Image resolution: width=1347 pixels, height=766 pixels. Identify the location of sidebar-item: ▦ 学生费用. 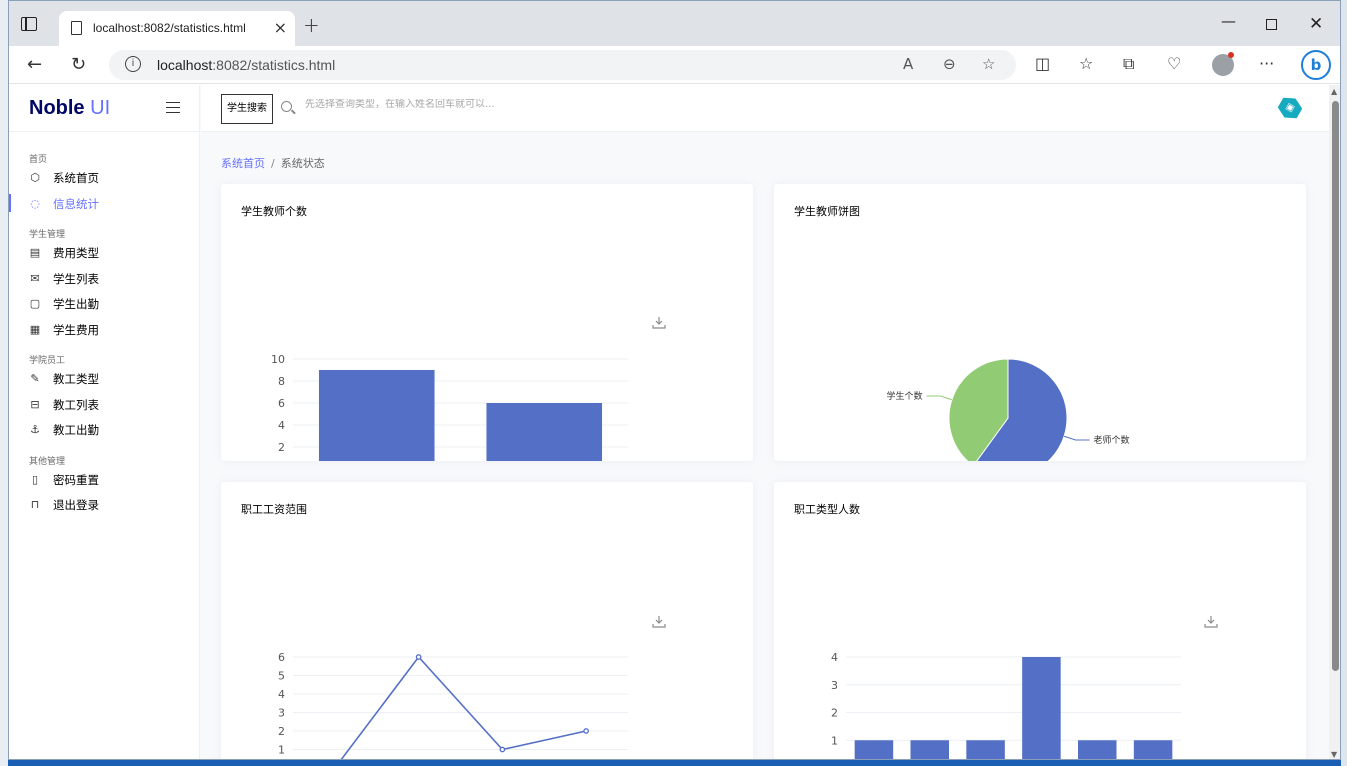
(104, 333).